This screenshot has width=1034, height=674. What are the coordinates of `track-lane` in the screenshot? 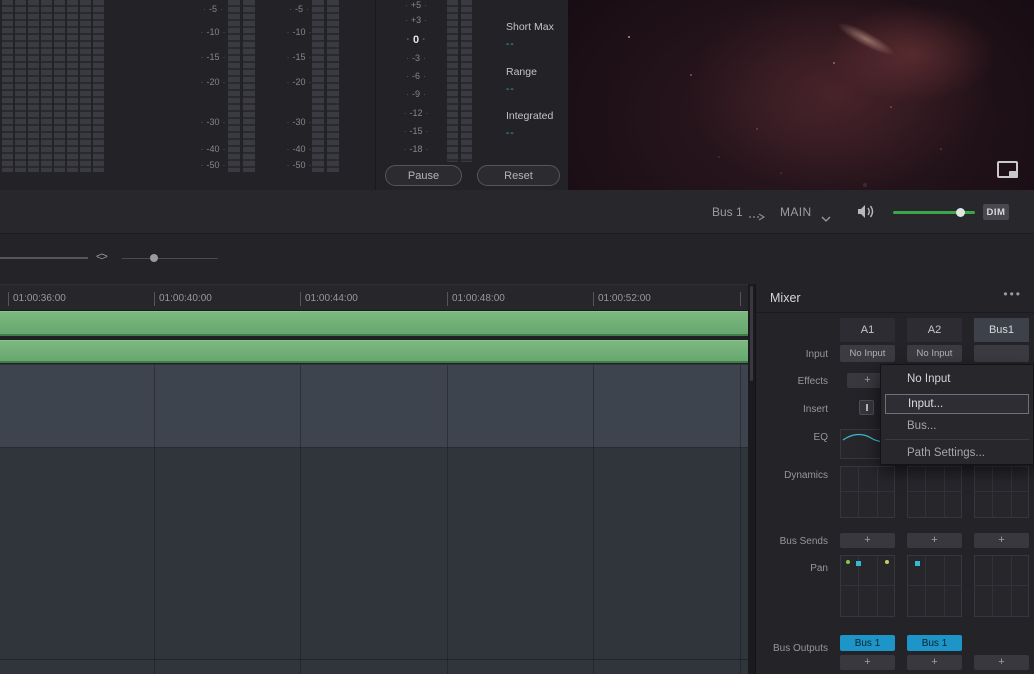 It's located at (374, 406).